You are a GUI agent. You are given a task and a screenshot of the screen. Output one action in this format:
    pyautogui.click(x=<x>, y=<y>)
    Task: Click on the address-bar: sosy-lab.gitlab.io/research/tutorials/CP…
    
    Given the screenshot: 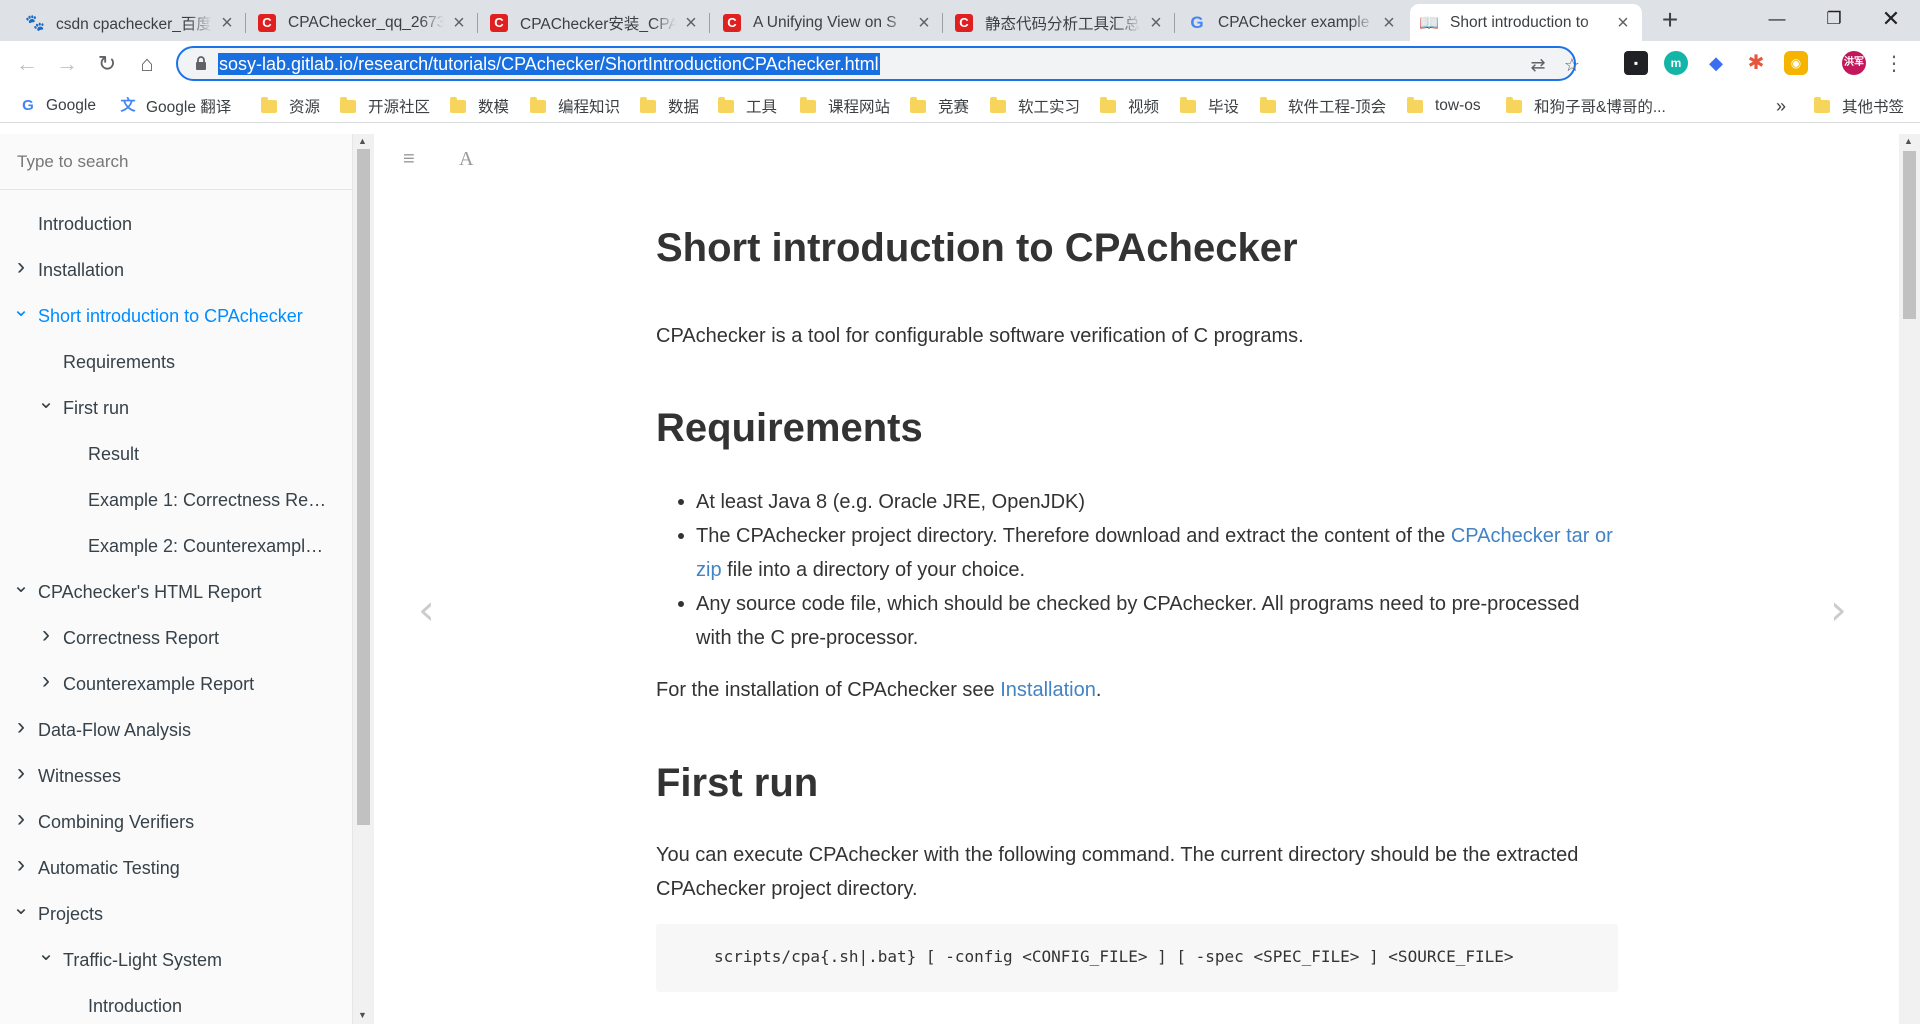 What is the action you would take?
    pyautogui.click(x=878, y=63)
    